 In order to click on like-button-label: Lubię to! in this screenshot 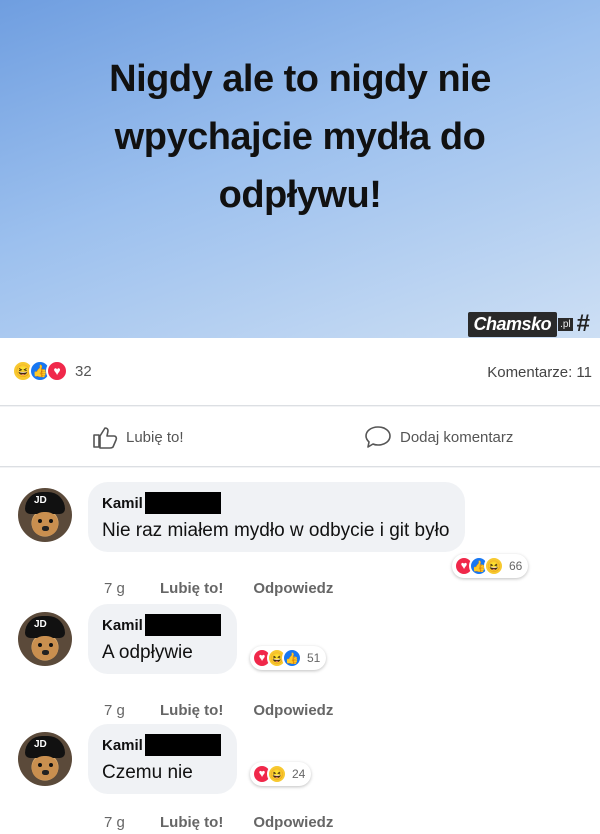, I will do `click(155, 437)`.